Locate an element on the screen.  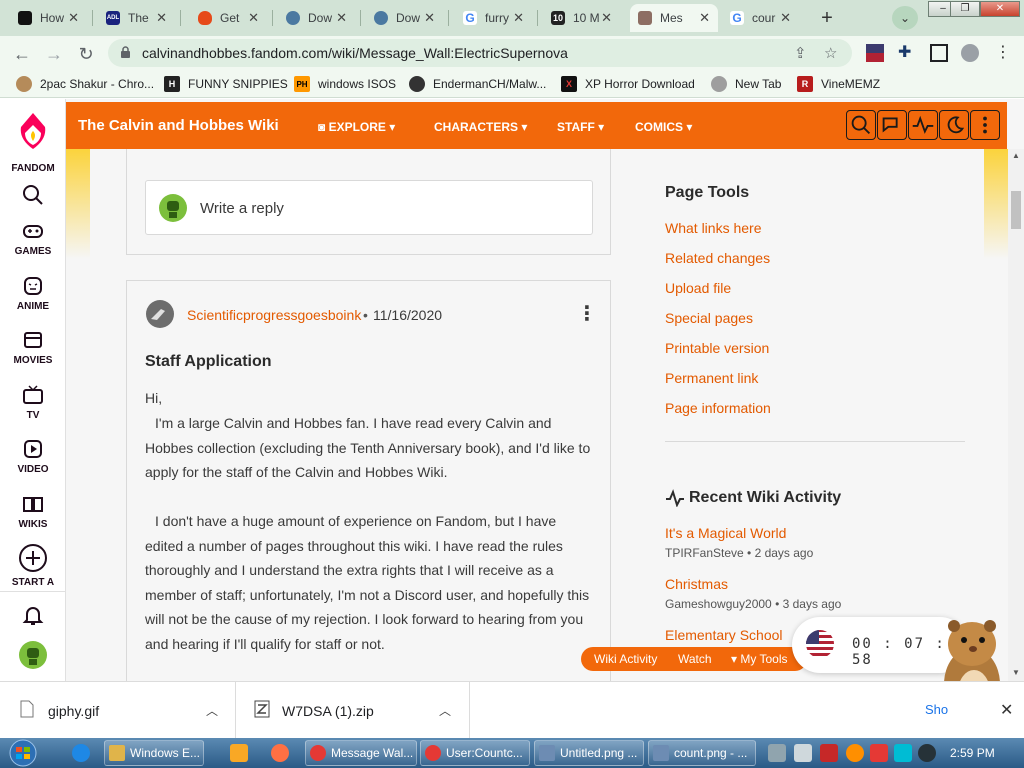
browser-tab: How ✕ is located at coordinates (47, 18).